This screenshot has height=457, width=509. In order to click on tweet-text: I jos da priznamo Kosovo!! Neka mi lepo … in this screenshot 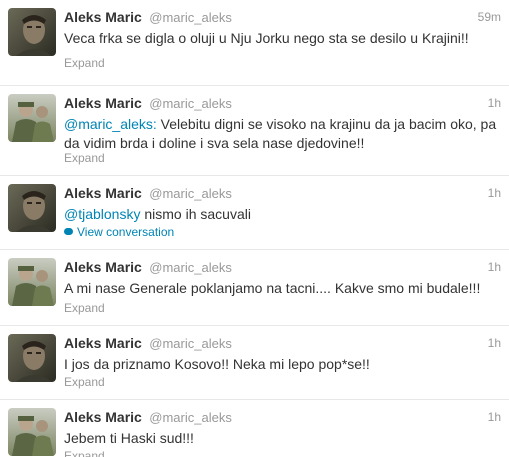, I will do `click(282, 364)`.